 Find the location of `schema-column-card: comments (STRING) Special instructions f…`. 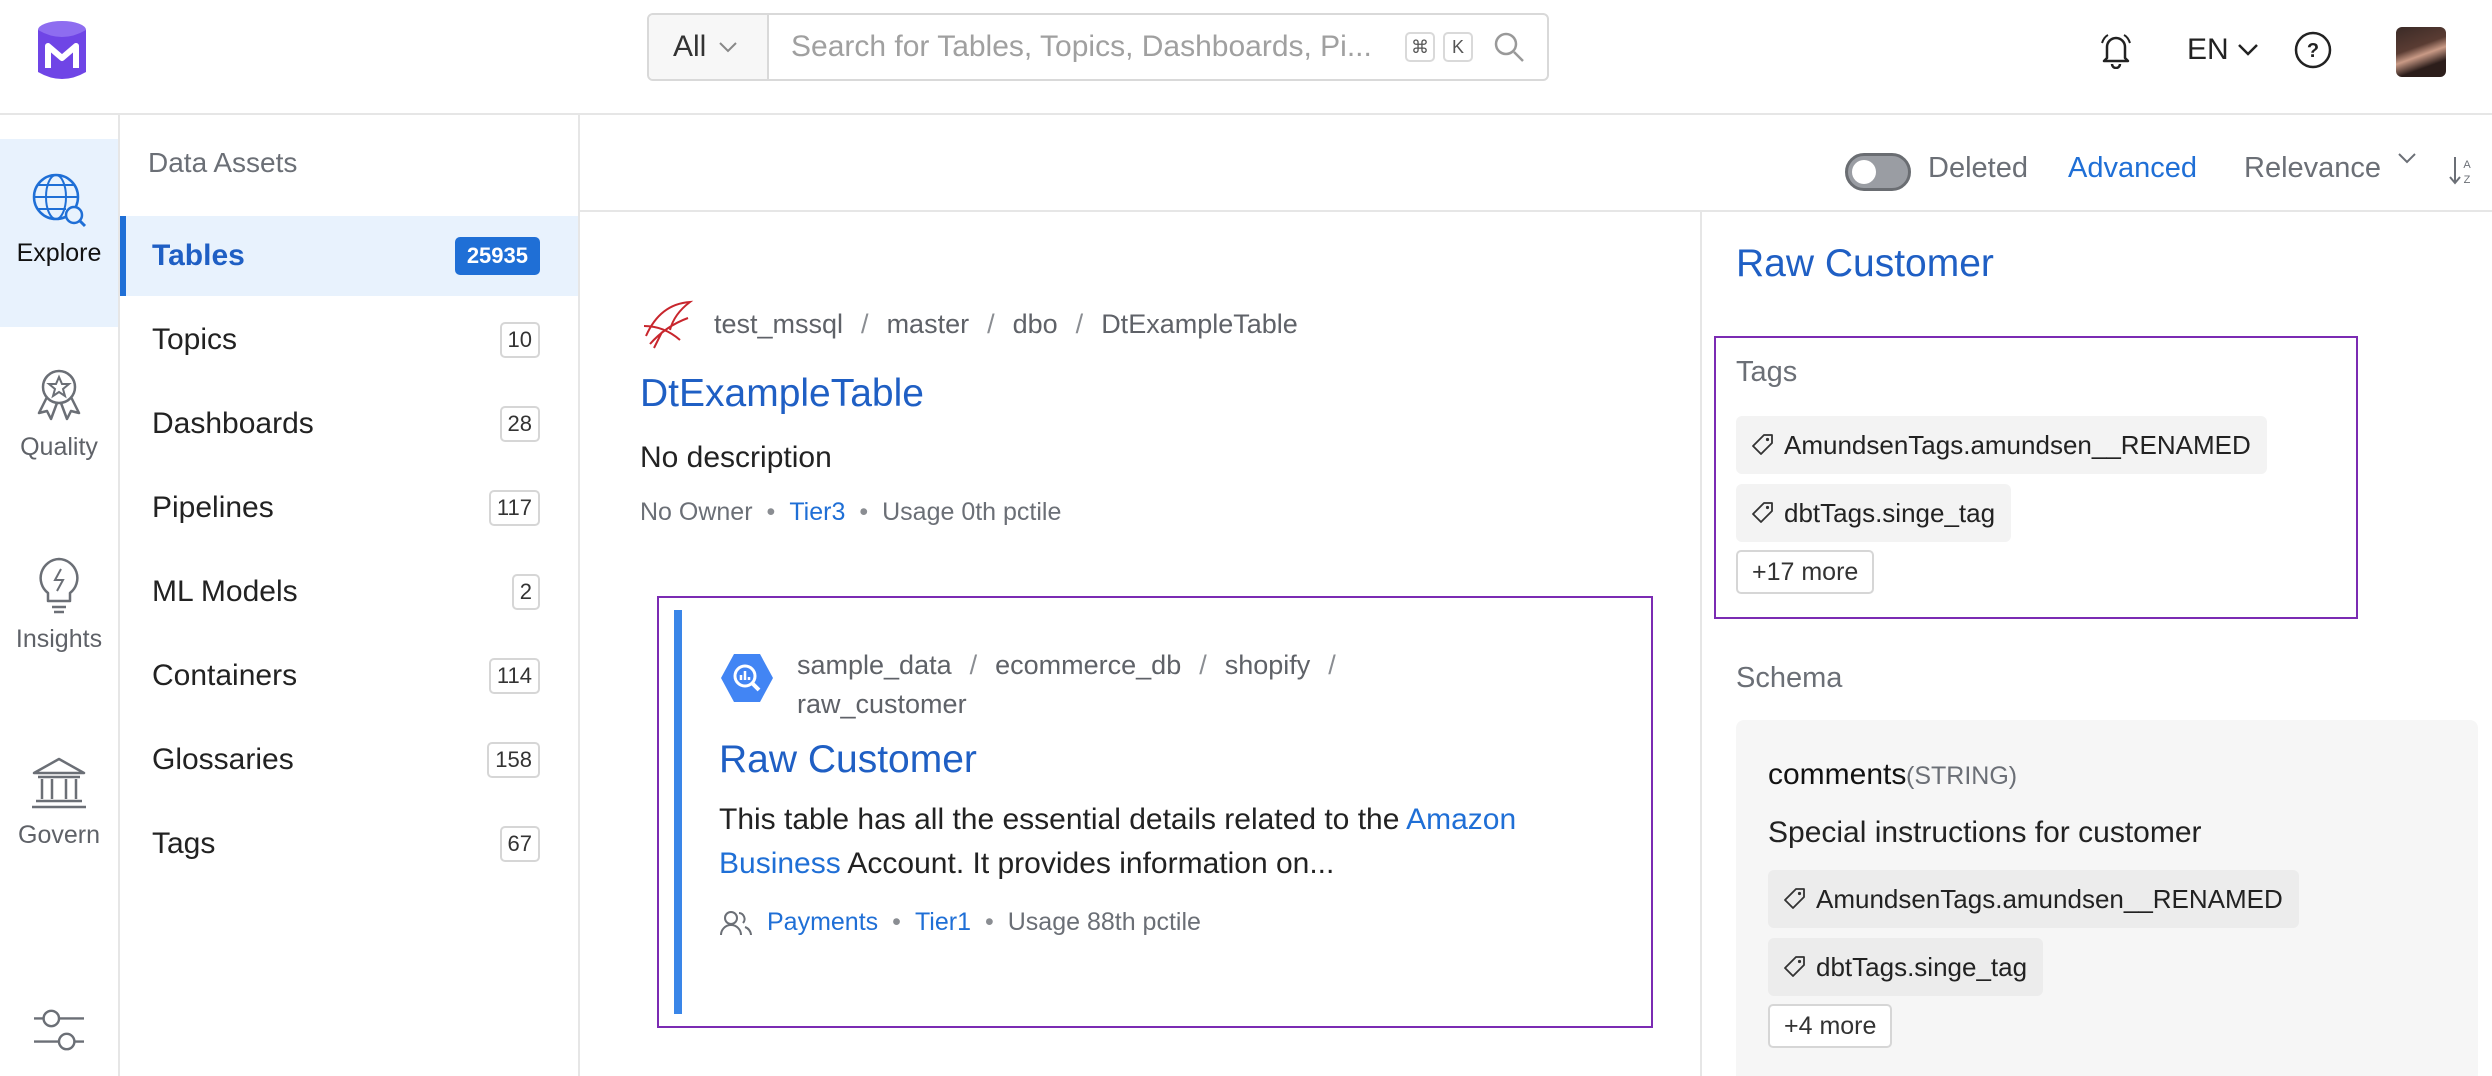

schema-column-card: comments (STRING) Special instructions f… is located at coordinates (2107, 898).